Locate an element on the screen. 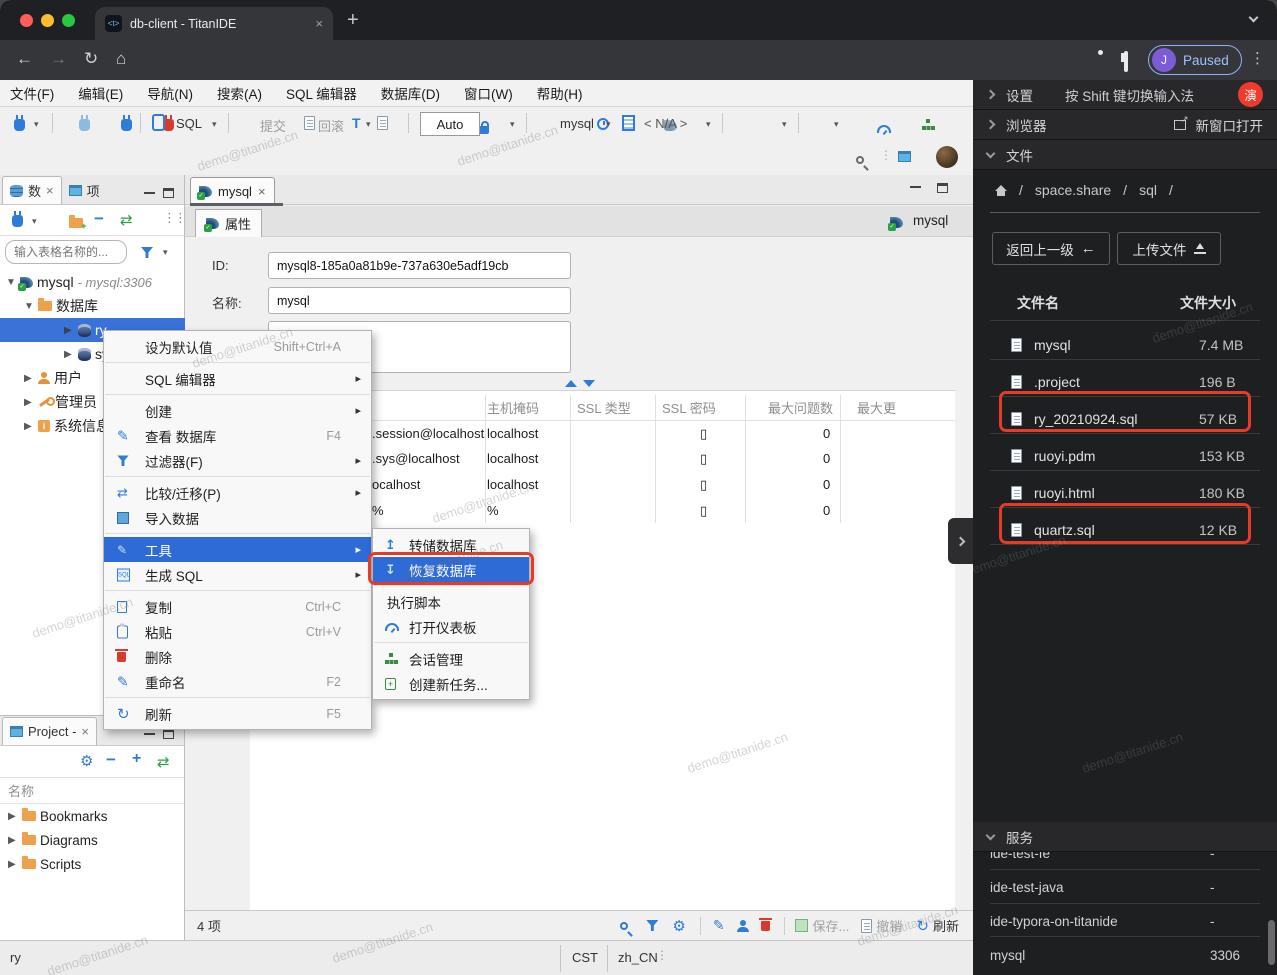 The image size is (1277, 975). service-row-mysql: mysql 3306 is located at coordinates (1125, 955).